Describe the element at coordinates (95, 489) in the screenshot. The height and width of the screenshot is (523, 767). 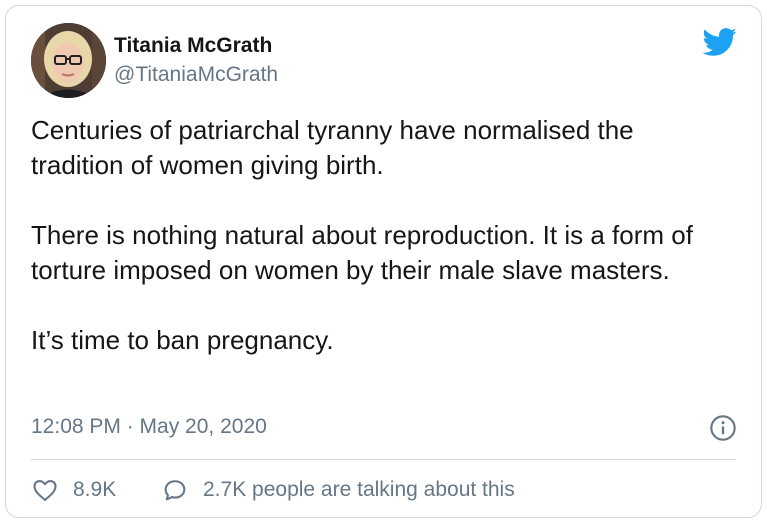
I see `like-count: 8.9K` at that location.